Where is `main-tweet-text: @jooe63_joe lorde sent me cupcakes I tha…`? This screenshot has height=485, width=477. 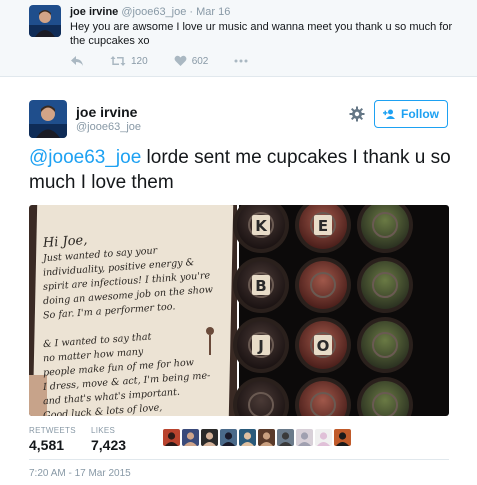
main-tweet-text: @jooe63_joe lorde sent me cupcakes I tha… is located at coordinates (244, 170).